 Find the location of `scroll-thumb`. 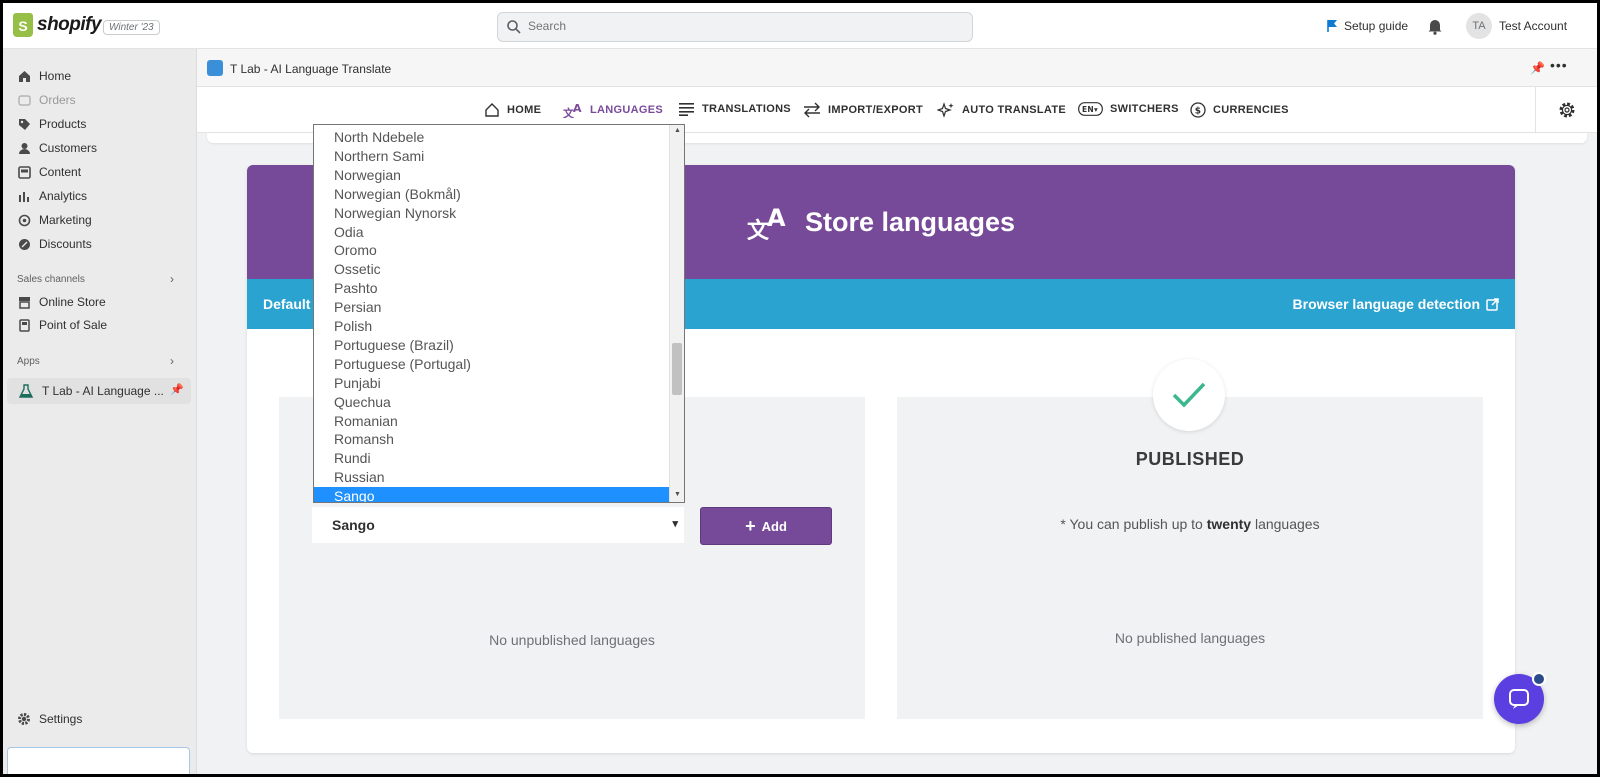

scroll-thumb is located at coordinates (677, 369).